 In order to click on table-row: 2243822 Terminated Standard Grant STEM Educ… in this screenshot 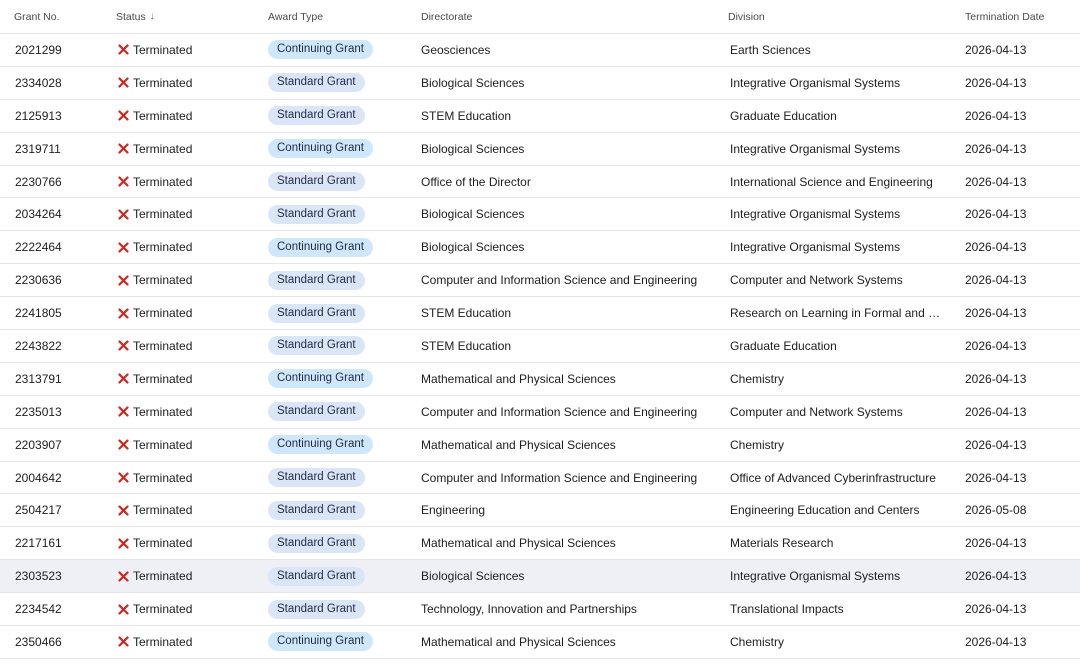, I will do `click(540, 346)`.